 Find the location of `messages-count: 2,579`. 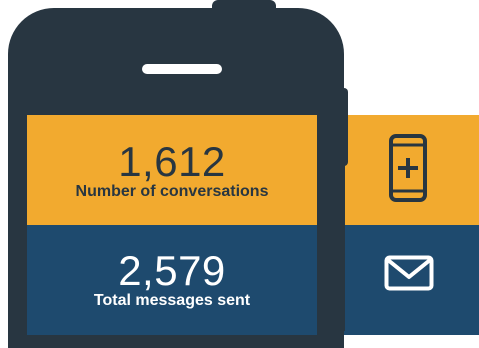

messages-count: 2,579 is located at coordinates (172, 270).